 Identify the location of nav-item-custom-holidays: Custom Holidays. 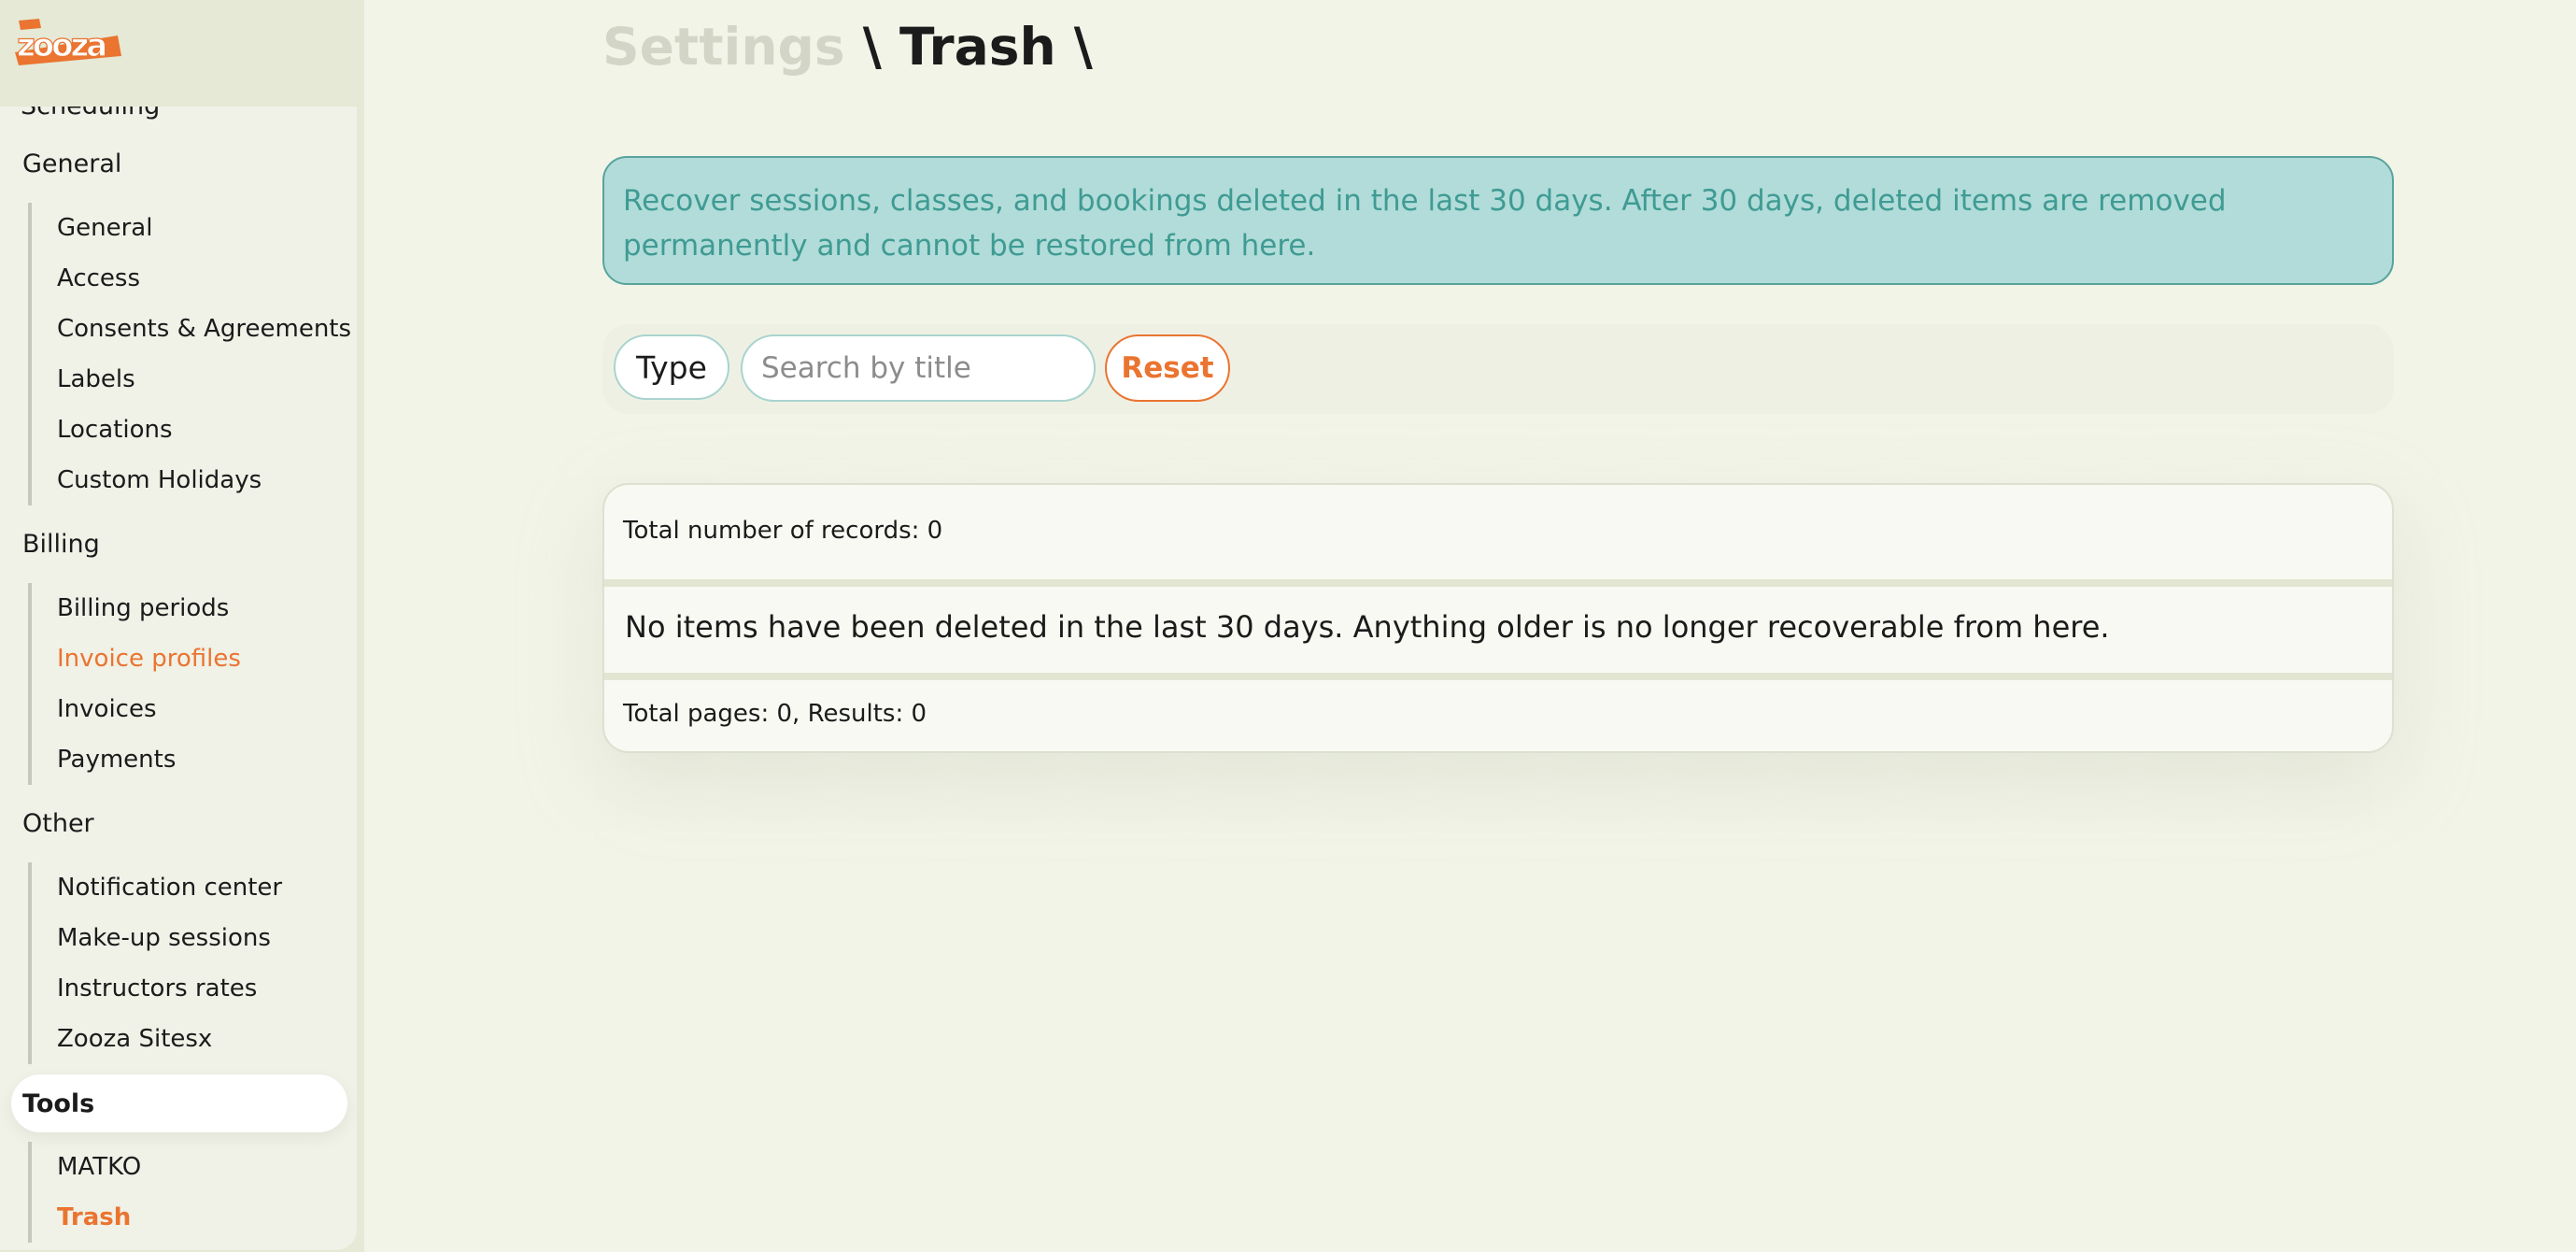
(191, 480).